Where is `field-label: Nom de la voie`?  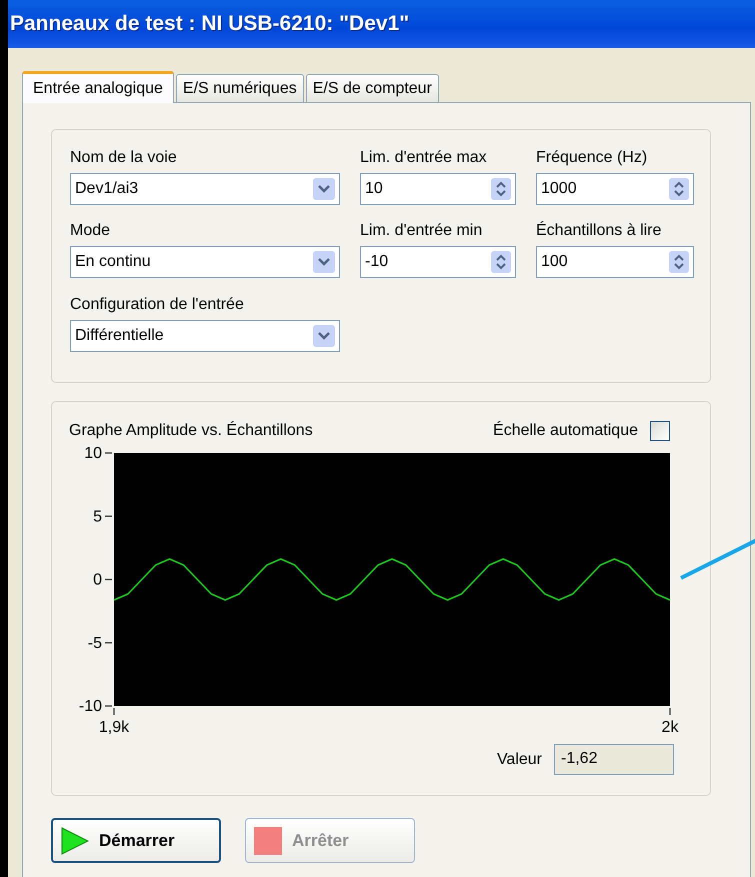 field-label: Nom de la voie is located at coordinates (124, 158).